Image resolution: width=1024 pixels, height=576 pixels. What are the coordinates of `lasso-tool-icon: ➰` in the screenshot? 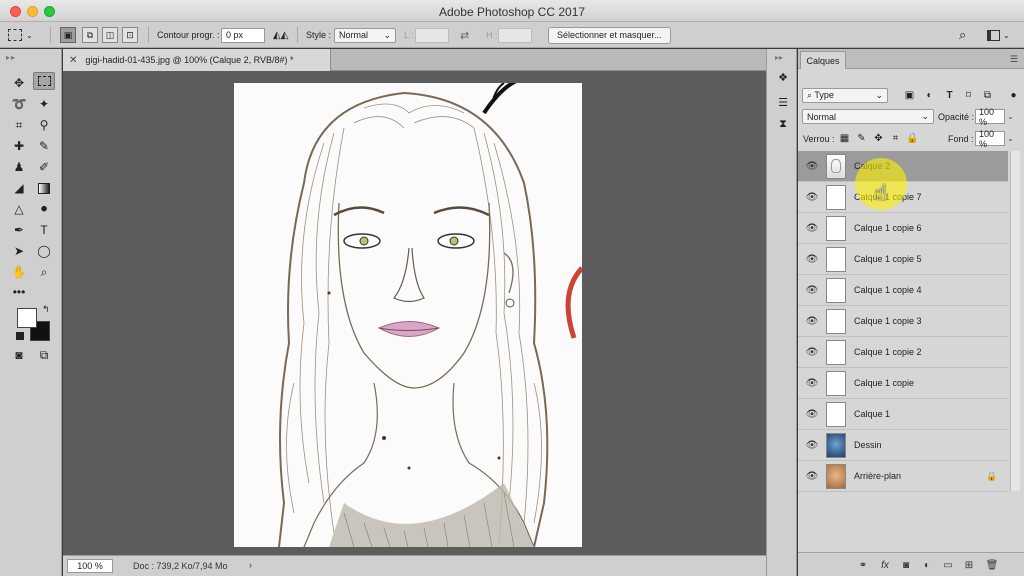 It's located at (19, 104).